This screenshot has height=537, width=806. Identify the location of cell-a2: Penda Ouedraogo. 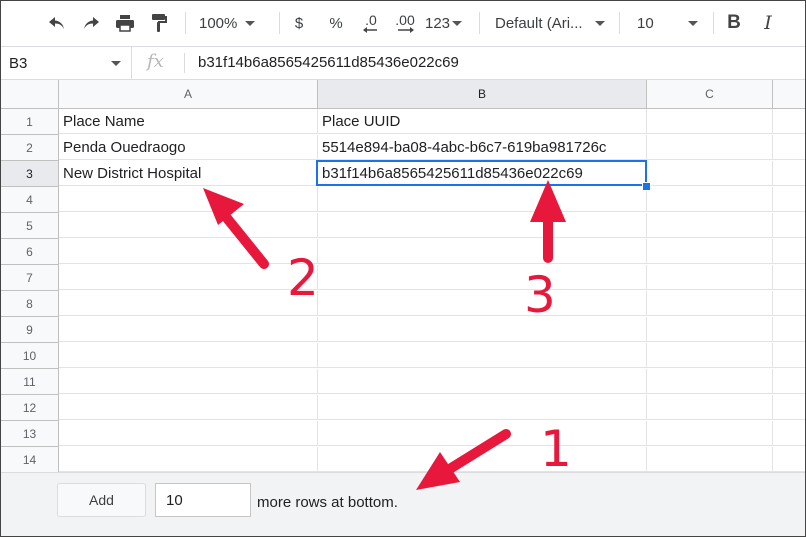
(188, 147).